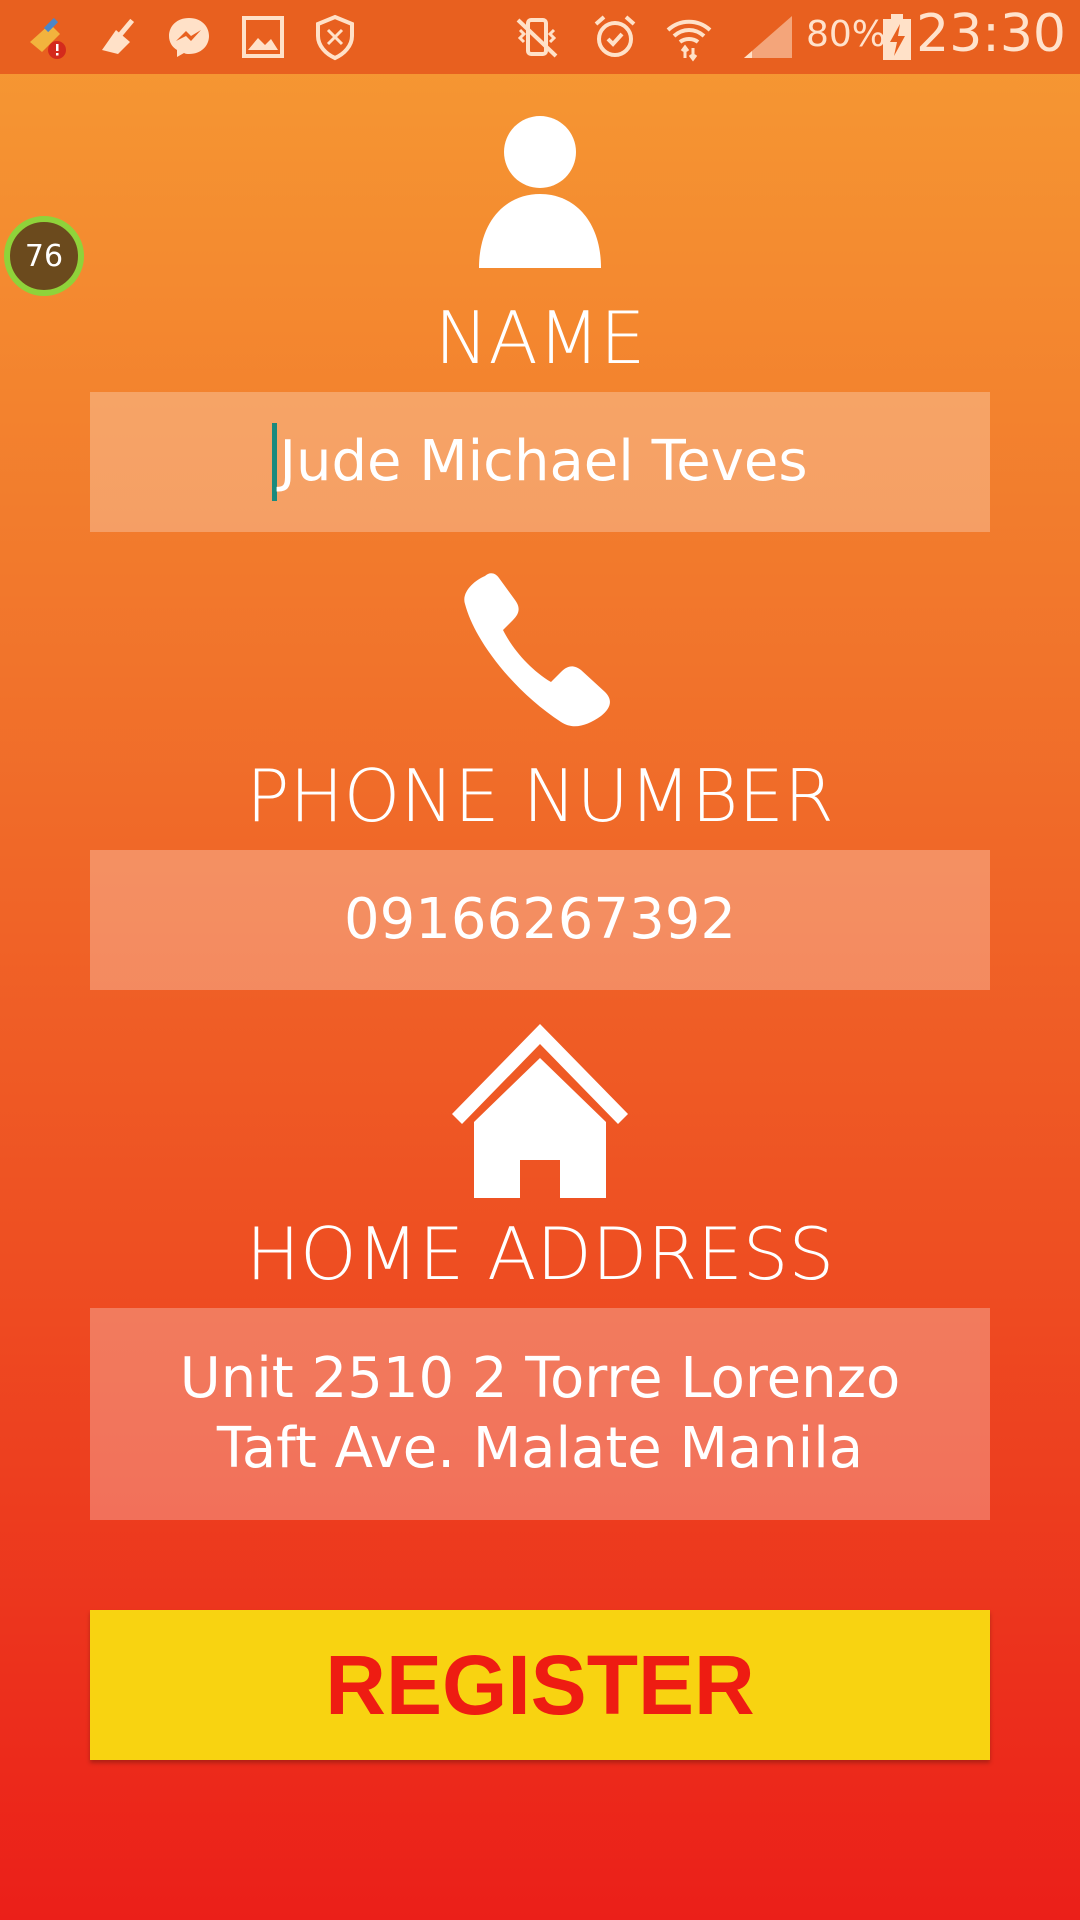 The width and height of the screenshot is (1080, 1920). Describe the element at coordinates (540, 653) in the screenshot. I see `phone-icon` at that location.